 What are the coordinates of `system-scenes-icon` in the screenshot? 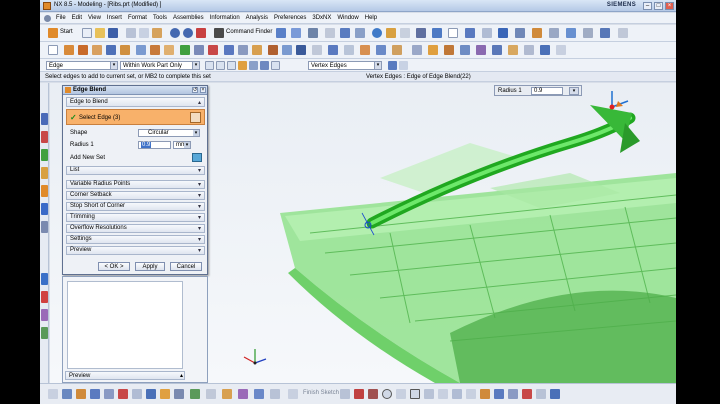 It's located at (44, 333).